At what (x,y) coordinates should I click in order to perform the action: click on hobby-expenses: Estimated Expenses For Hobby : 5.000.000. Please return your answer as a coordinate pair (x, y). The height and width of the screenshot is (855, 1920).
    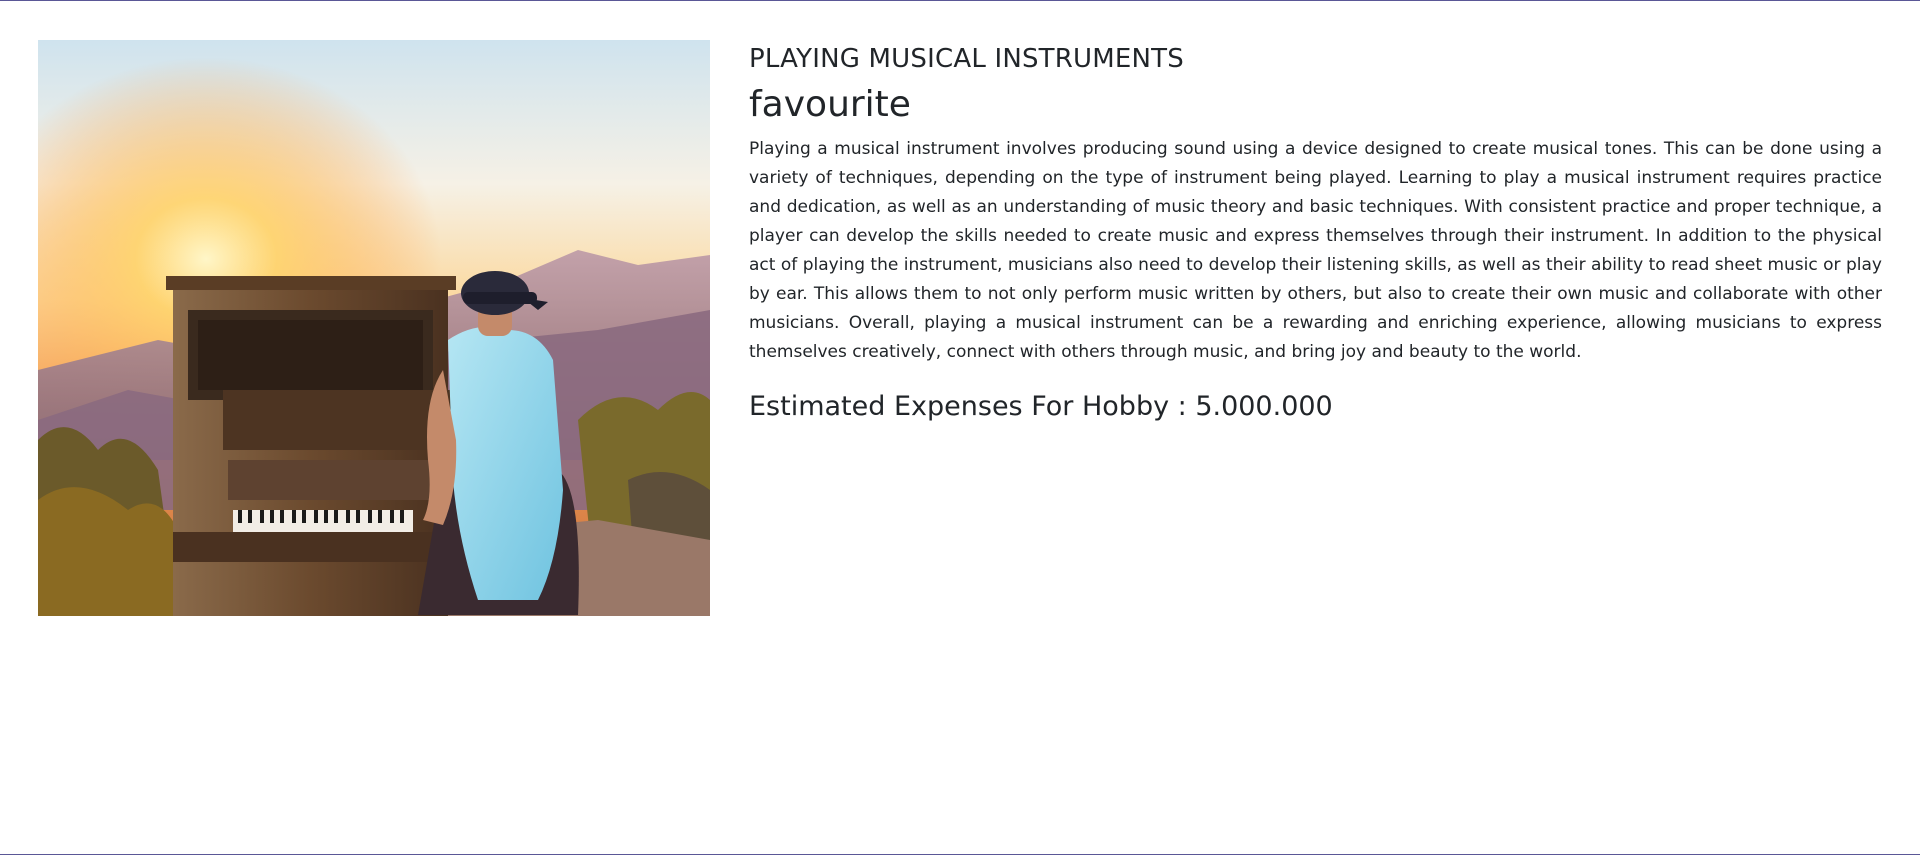
    Looking at the image, I should click on (1041, 406).